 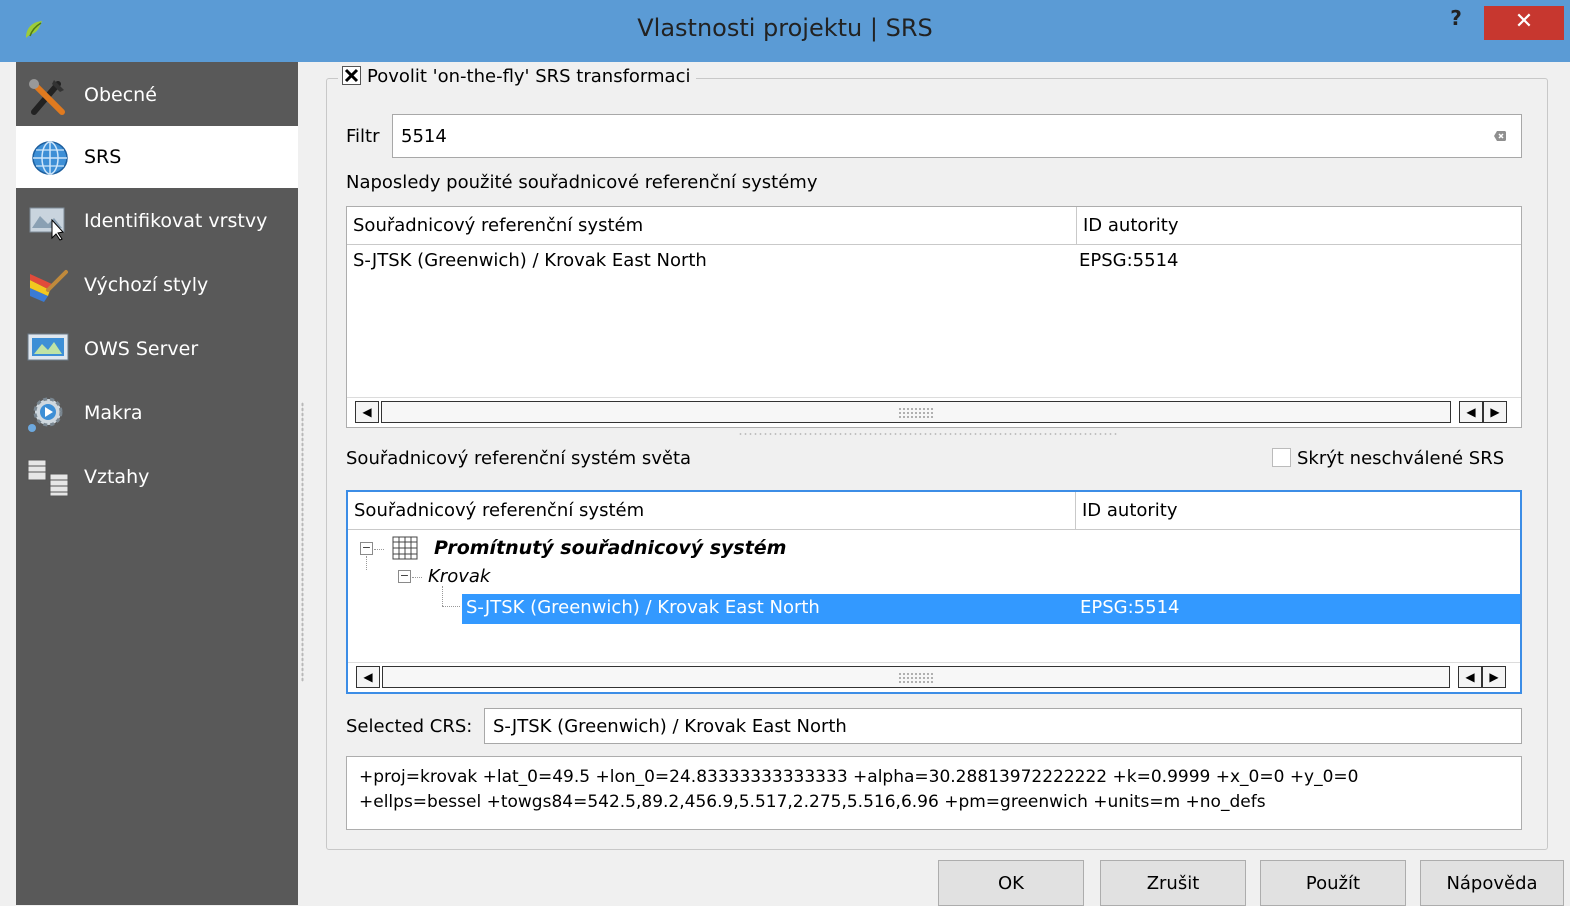 I want to click on tree-group-projected: − Promítnutý souřadnicový systém, so click(x=934, y=549).